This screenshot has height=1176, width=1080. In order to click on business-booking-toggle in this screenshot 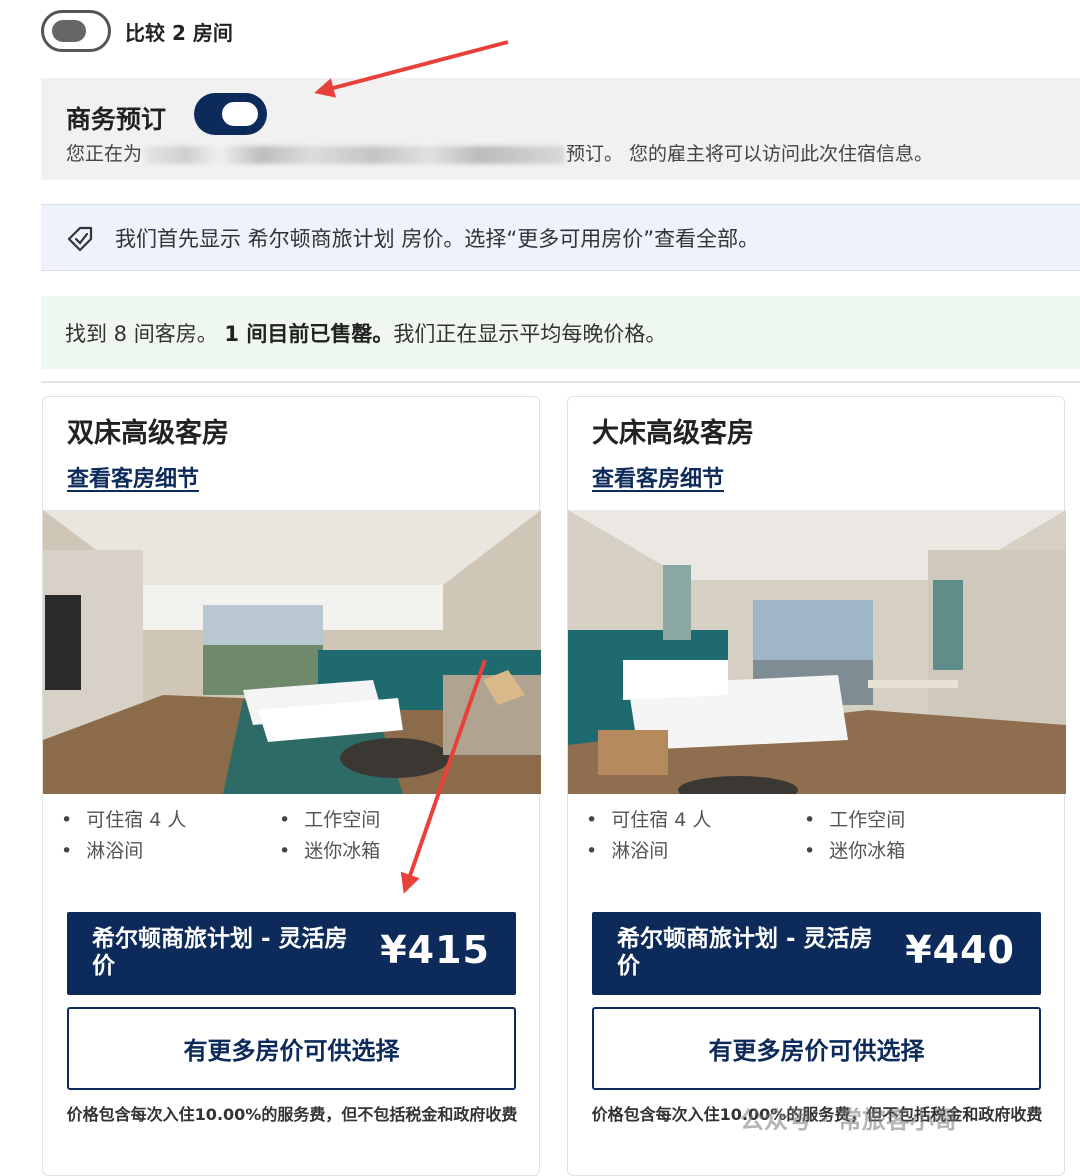, I will do `click(230, 114)`.